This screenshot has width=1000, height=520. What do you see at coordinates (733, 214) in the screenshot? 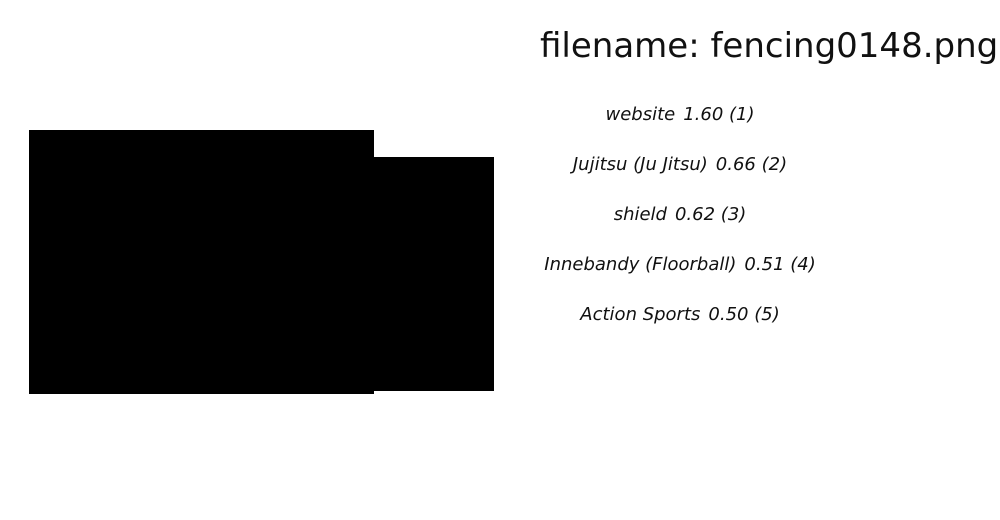
I see `prediction-rank: (3)` at bounding box center [733, 214].